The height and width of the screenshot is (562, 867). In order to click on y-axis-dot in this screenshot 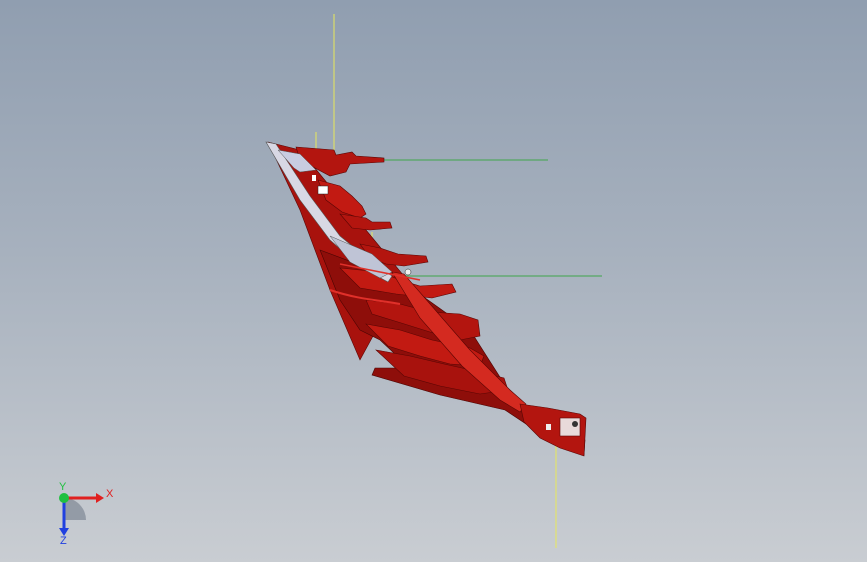, I will do `click(64, 498)`.